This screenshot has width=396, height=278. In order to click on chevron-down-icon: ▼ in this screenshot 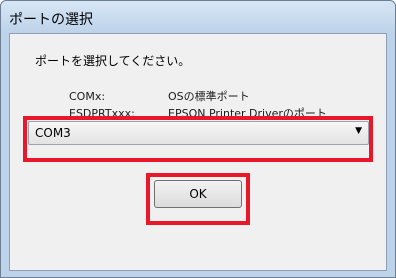, I will do `click(358, 131)`.